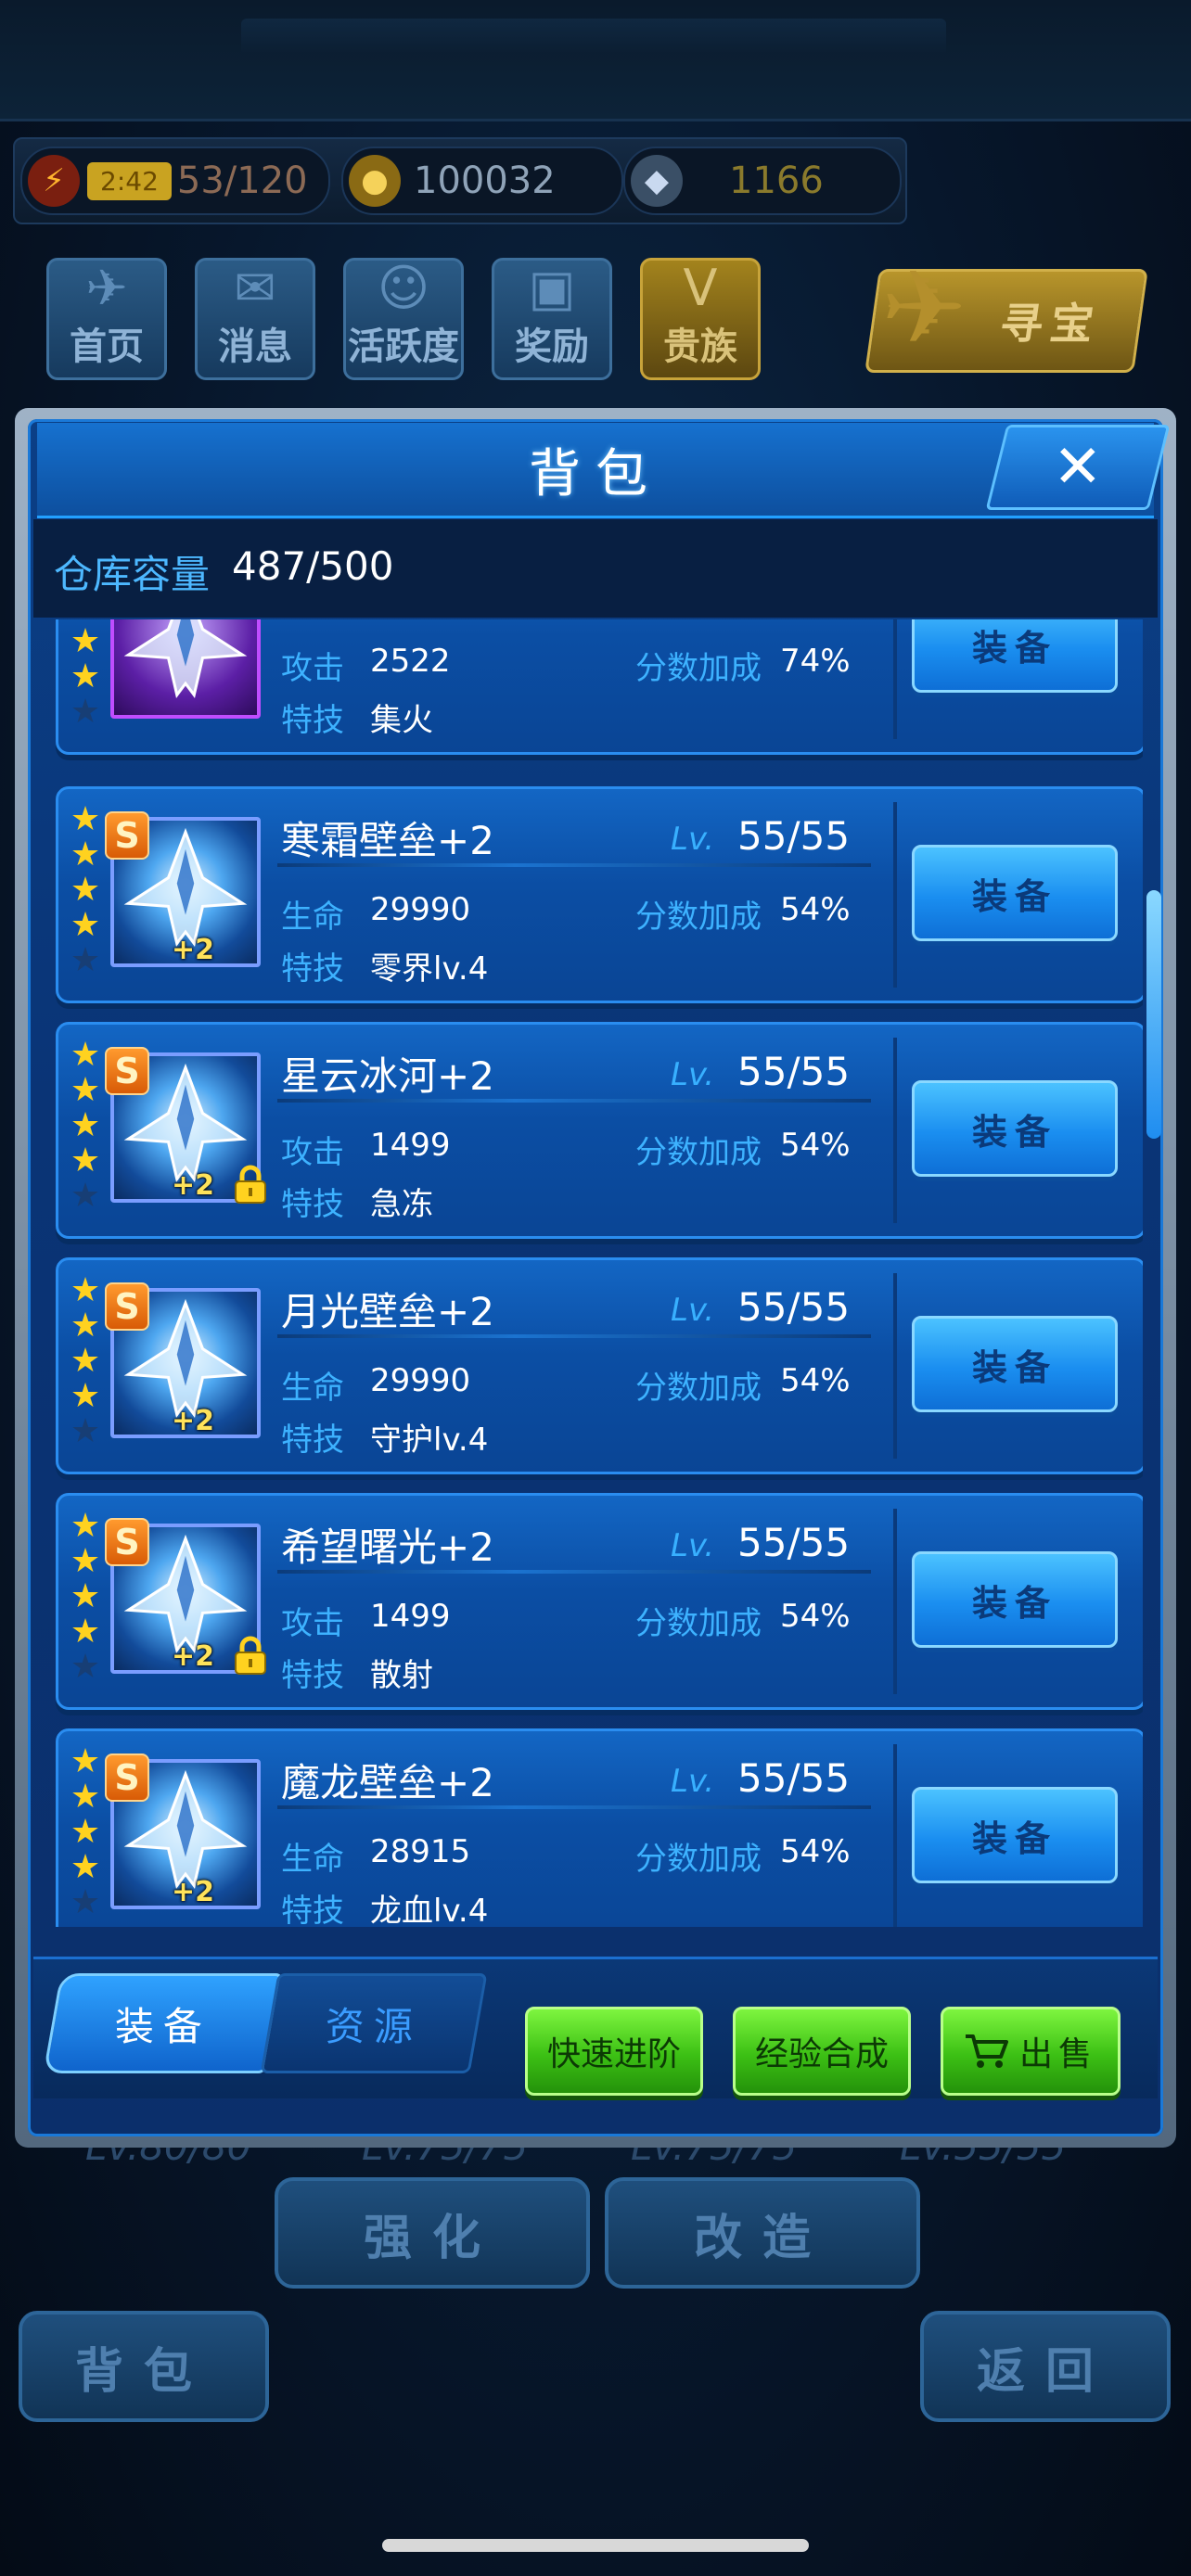 The image size is (1191, 2576). I want to click on lock-icon, so click(250, 1184).